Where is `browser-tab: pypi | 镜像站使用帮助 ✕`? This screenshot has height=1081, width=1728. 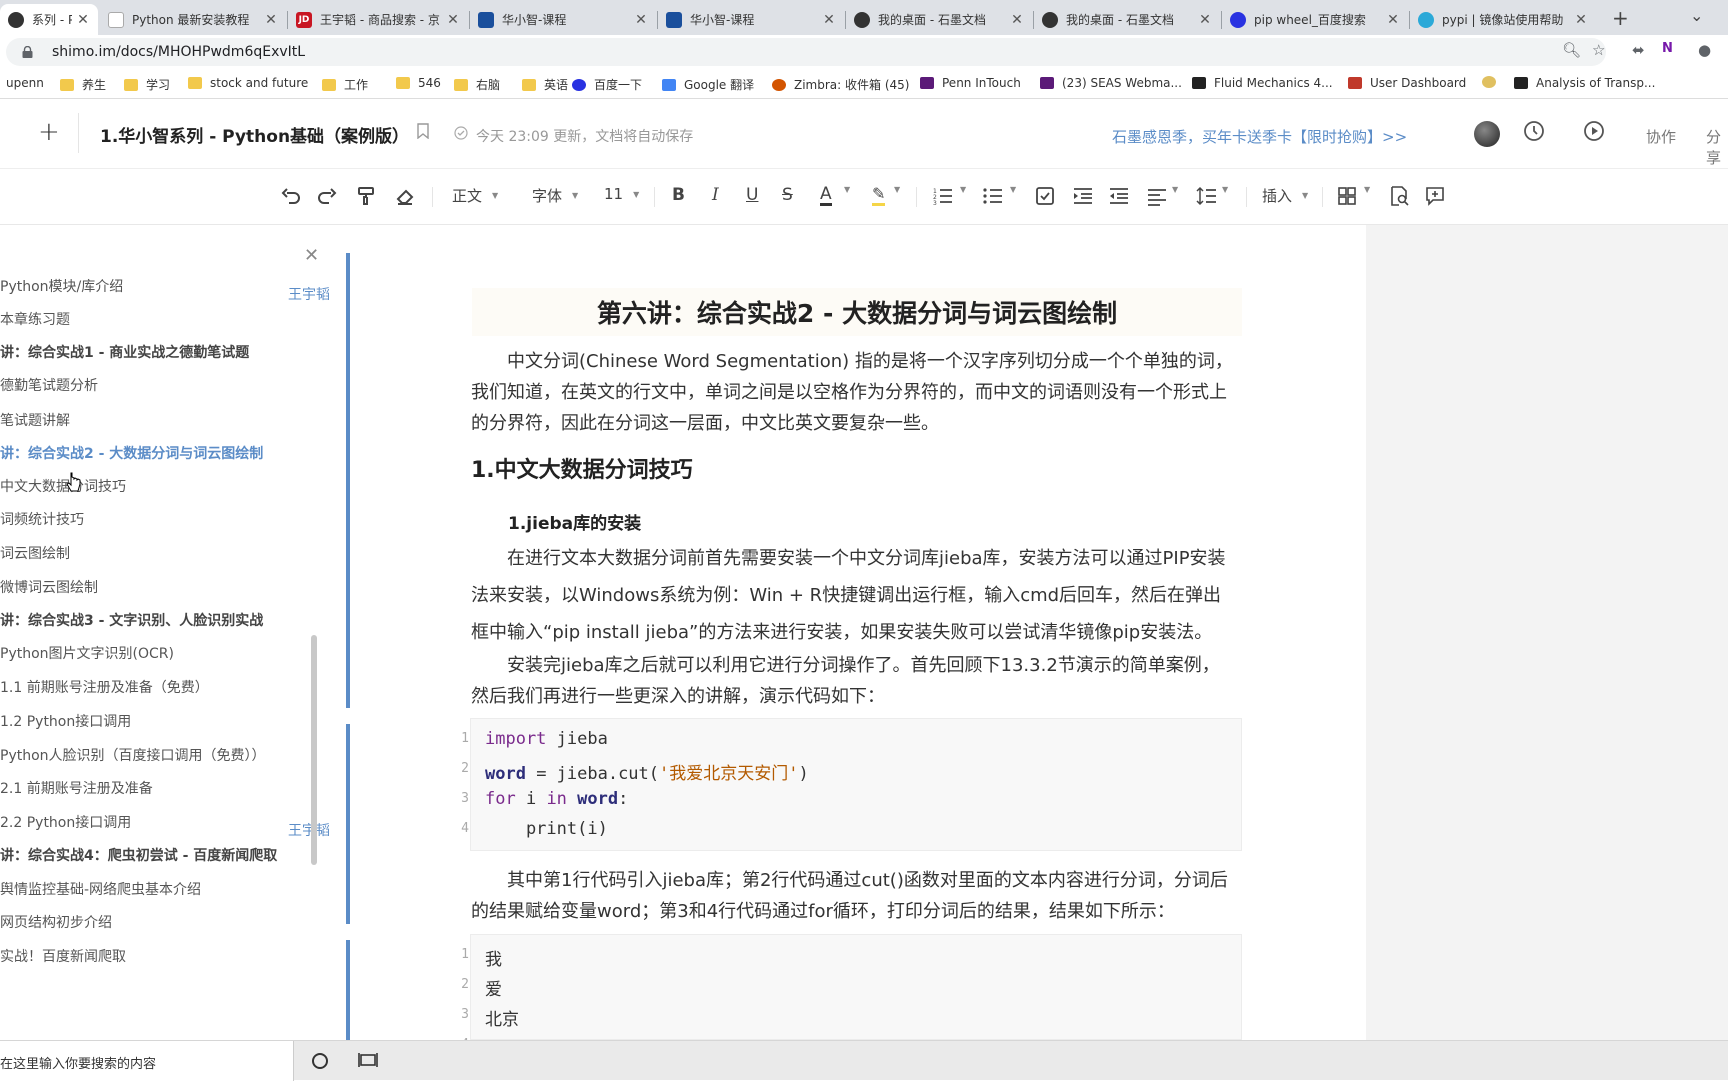
browser-tab: pypi | 镜像站使用帮助 ✕ is located at coordinates (1503, 19).